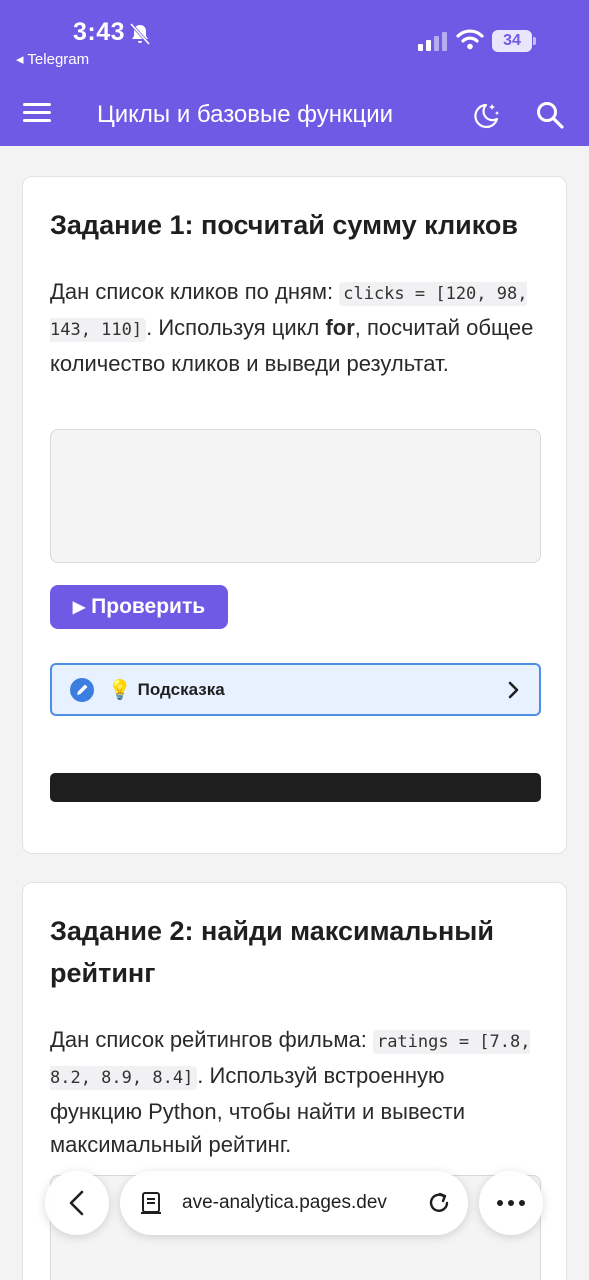 Image resolution: width=589 pixels, height=1280 pixels. What do you see at coordinates (272, 952) in the screenshot?
I see `task-title: Задание 2: найди максимальный рейтинг` at bounding box center [272, 952].